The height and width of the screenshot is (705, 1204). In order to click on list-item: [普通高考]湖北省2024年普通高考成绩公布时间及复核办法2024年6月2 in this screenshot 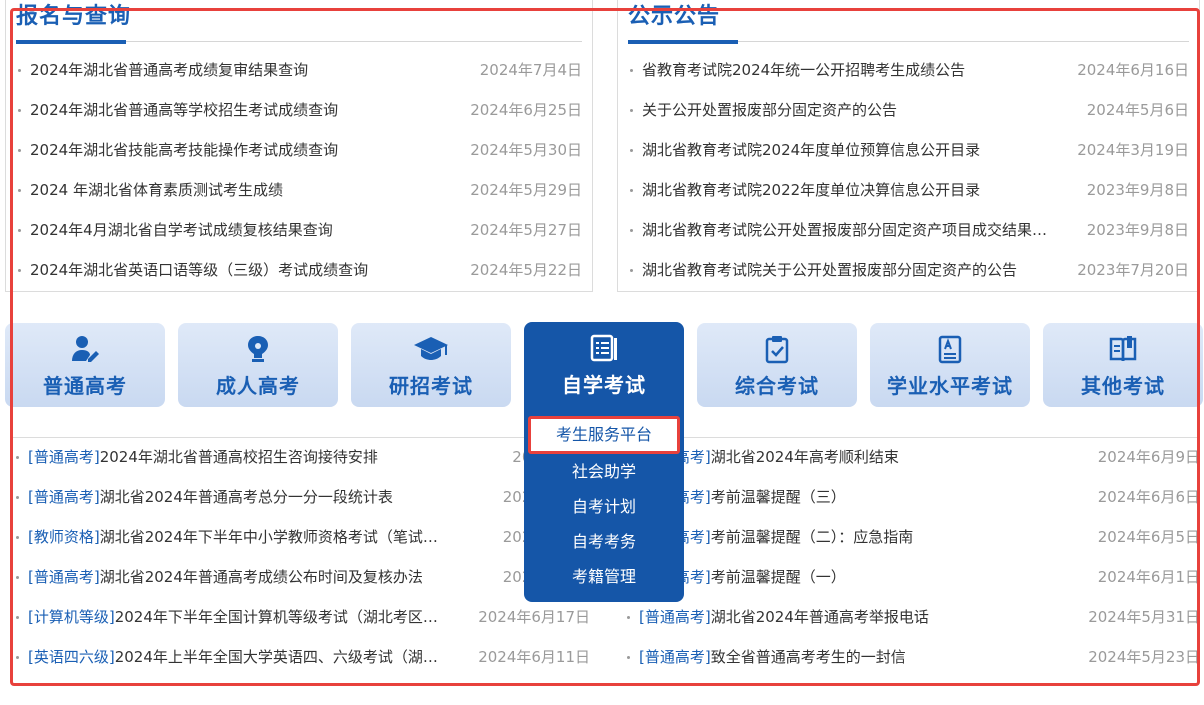, I will do `click(302, 577)`.